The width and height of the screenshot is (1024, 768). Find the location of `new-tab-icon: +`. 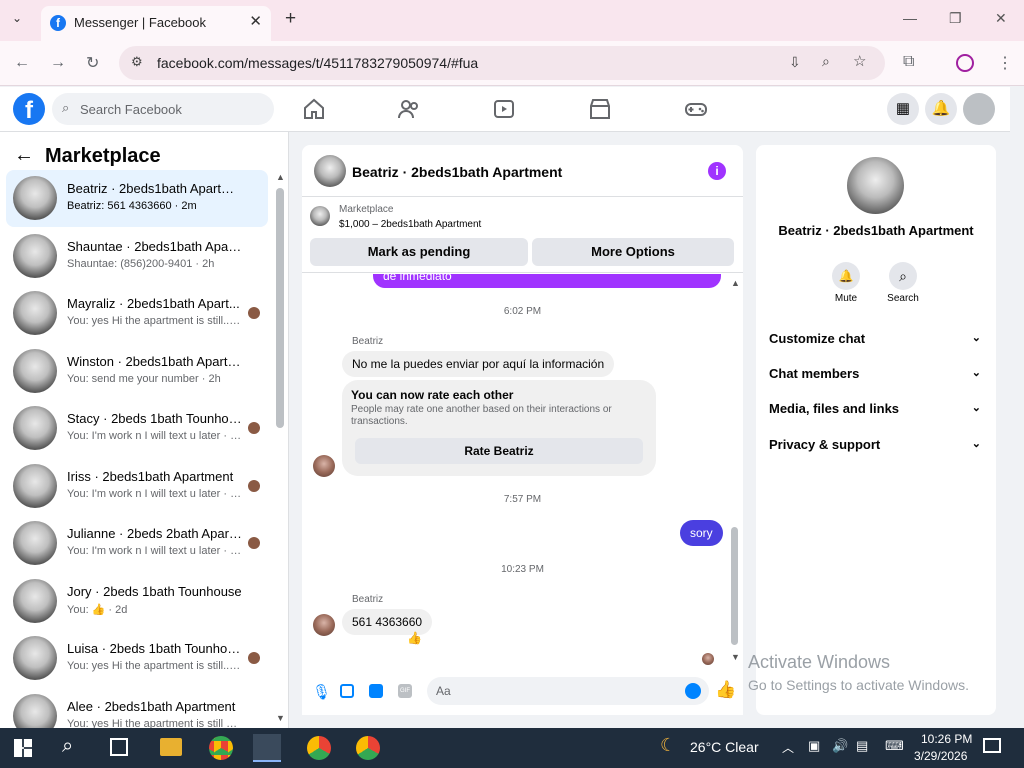

new-tab-icon: + is located at coordinates (290, 19).